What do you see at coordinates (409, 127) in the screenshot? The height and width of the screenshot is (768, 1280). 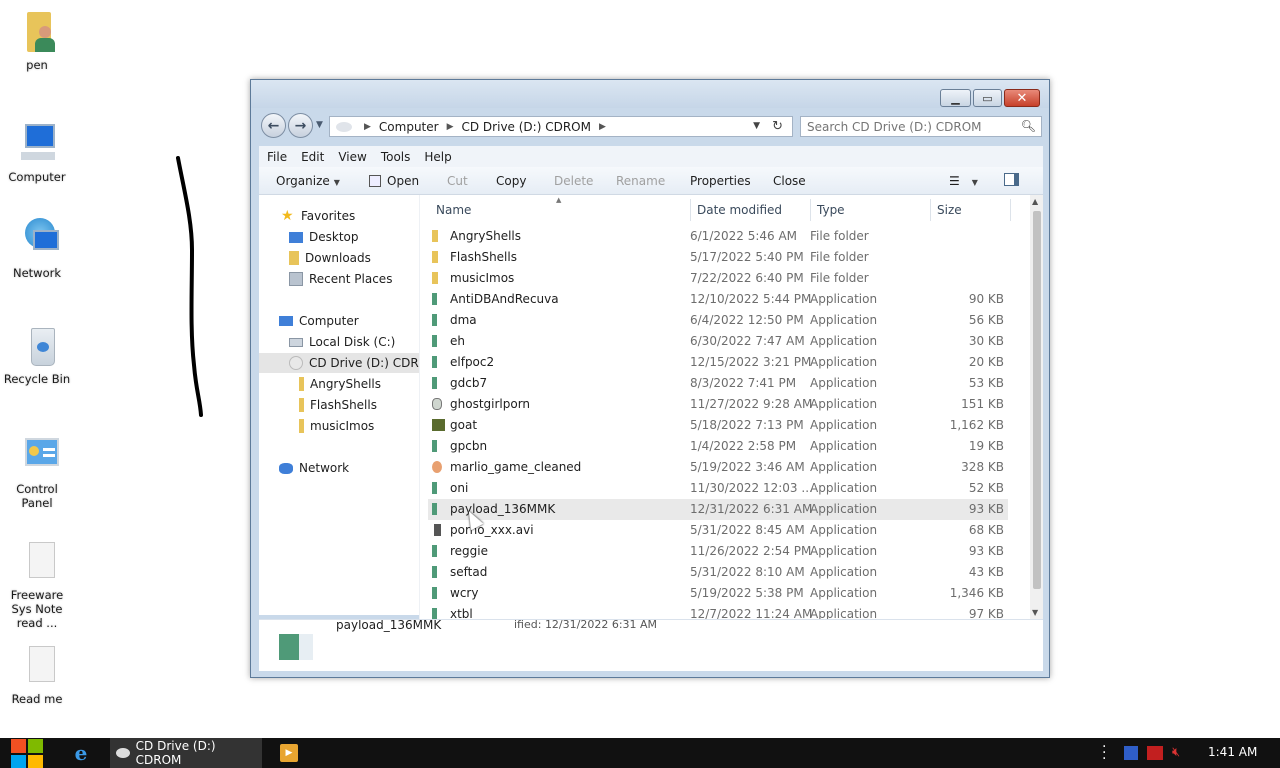 I see `breadcrumb-computer: Computer` at bounding box center [409, 127].